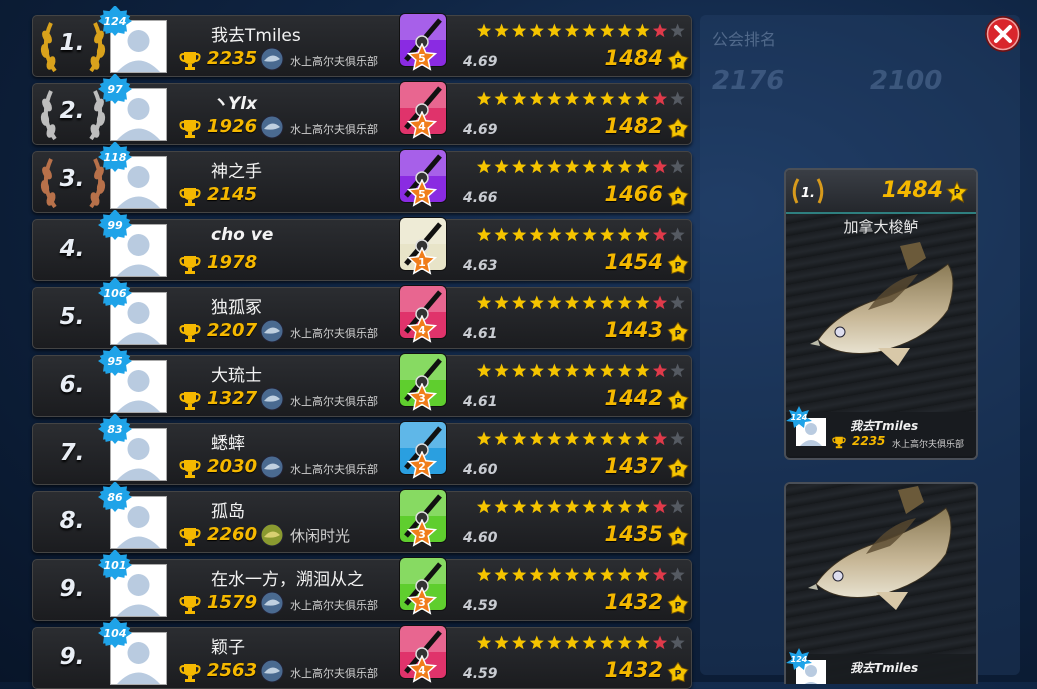 Image resolution: width=1037 pixels, height=689 pixels. What do you see at coordinates (115, 497) in the screenshot?
I see `level-badge-icon: 86` at bounding box center [115, 497].